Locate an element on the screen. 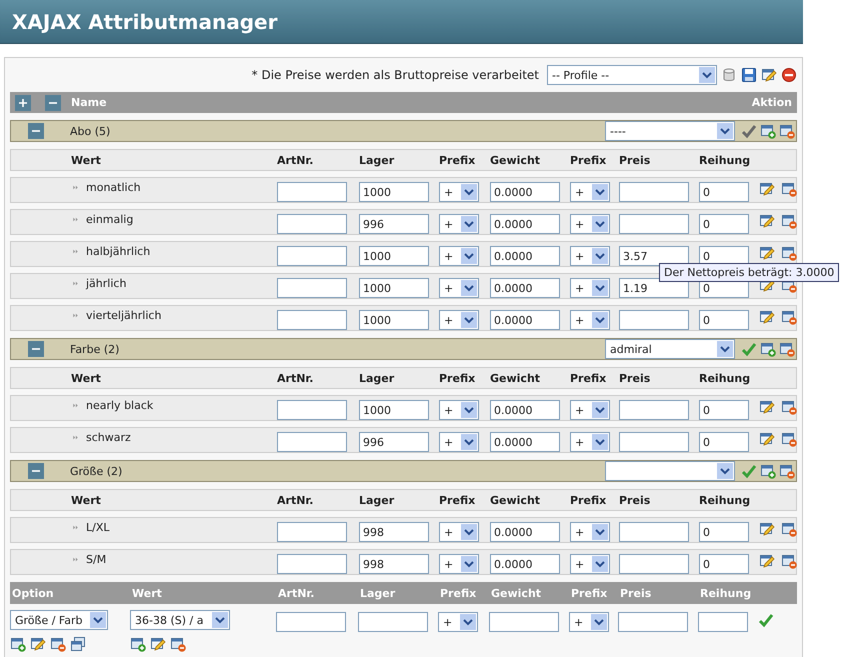 The width and height of the screenshot is (845, 657). collapse-all-icon is located at coordinates (53, 102).